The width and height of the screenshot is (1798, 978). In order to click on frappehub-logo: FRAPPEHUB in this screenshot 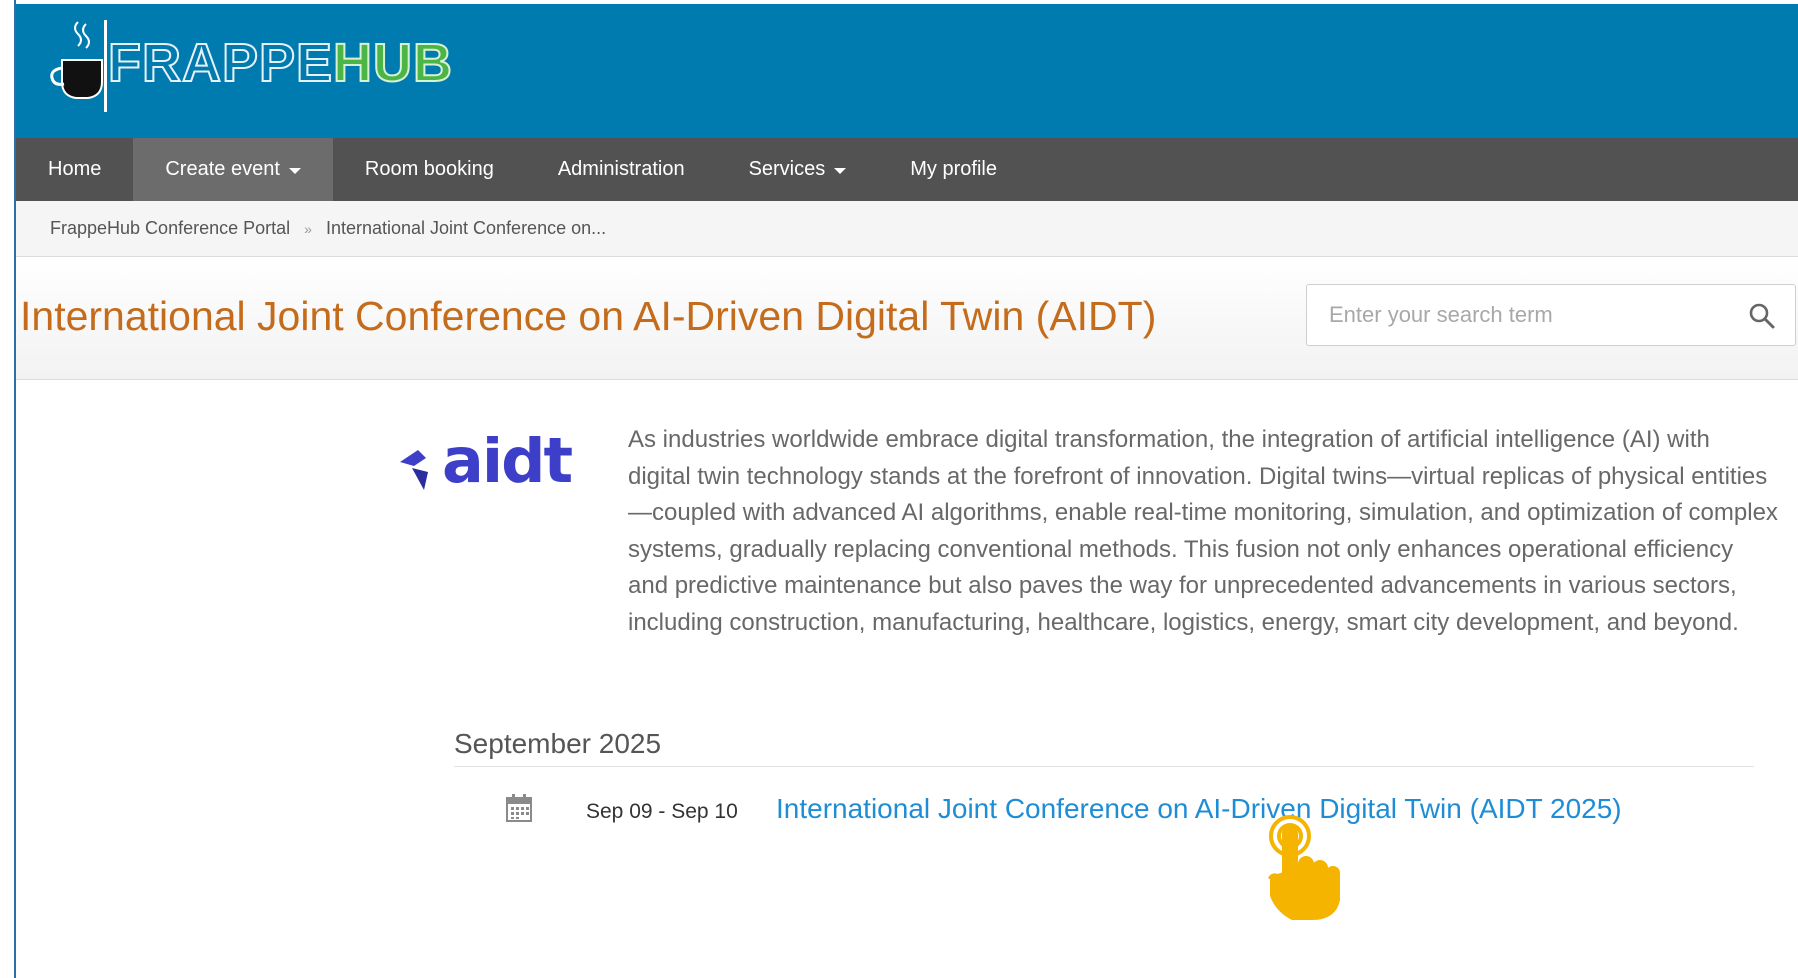, I will do `click(250, 69)`.